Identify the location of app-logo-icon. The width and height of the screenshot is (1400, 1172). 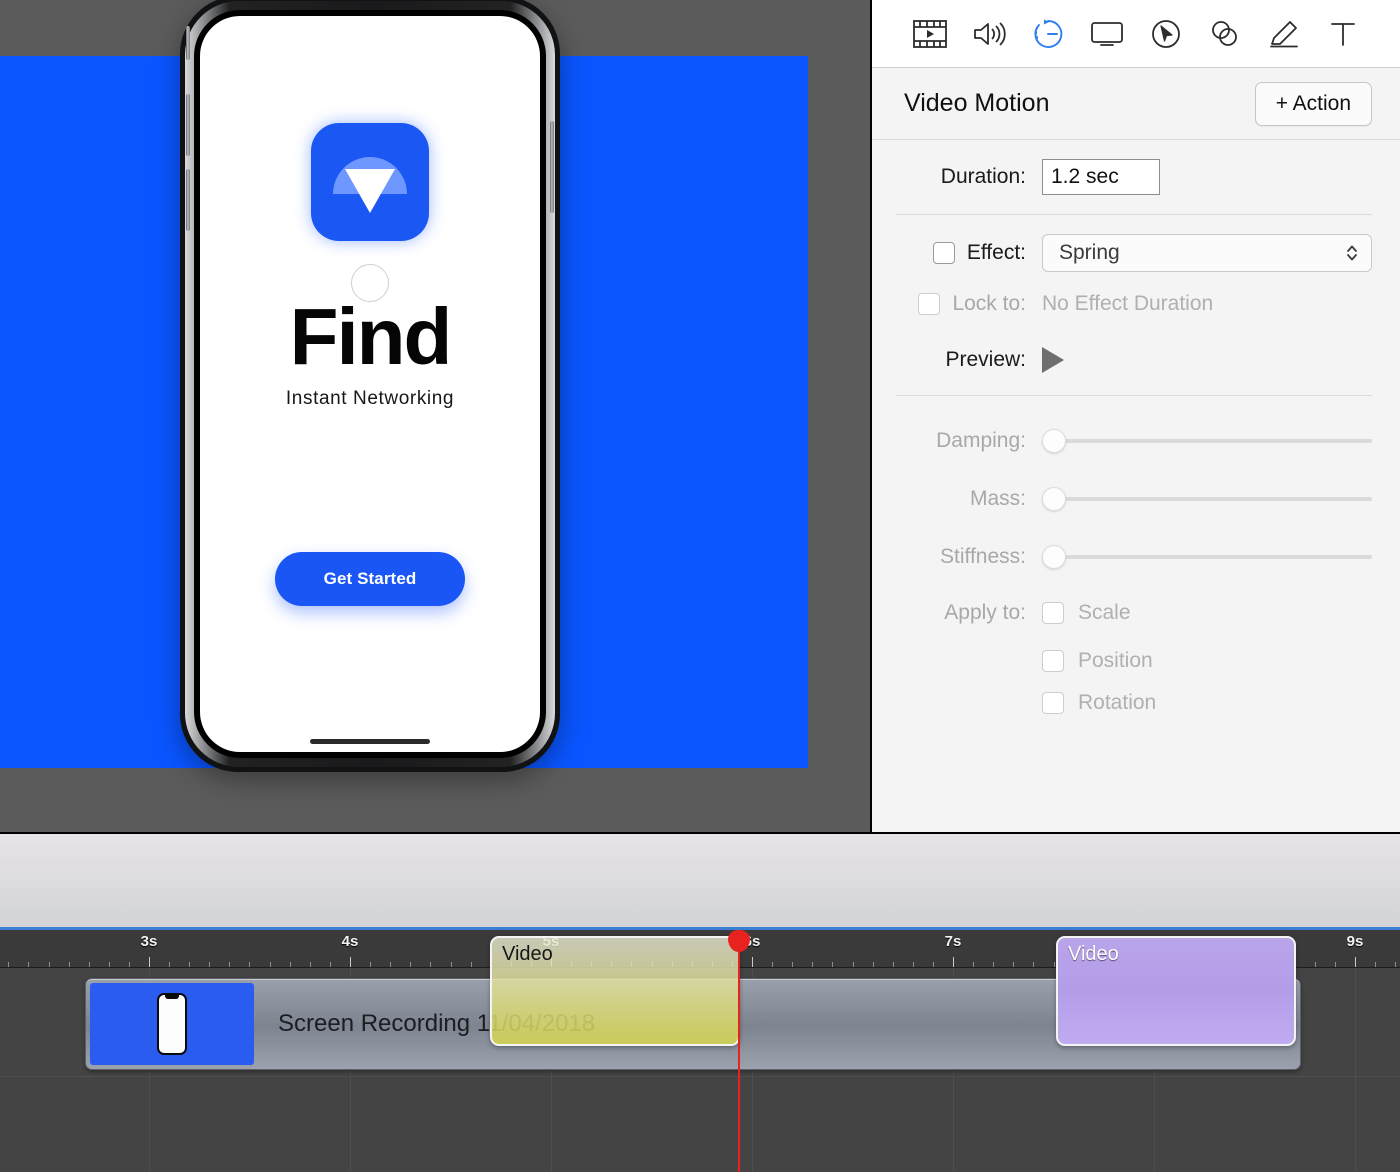
(370, 182).